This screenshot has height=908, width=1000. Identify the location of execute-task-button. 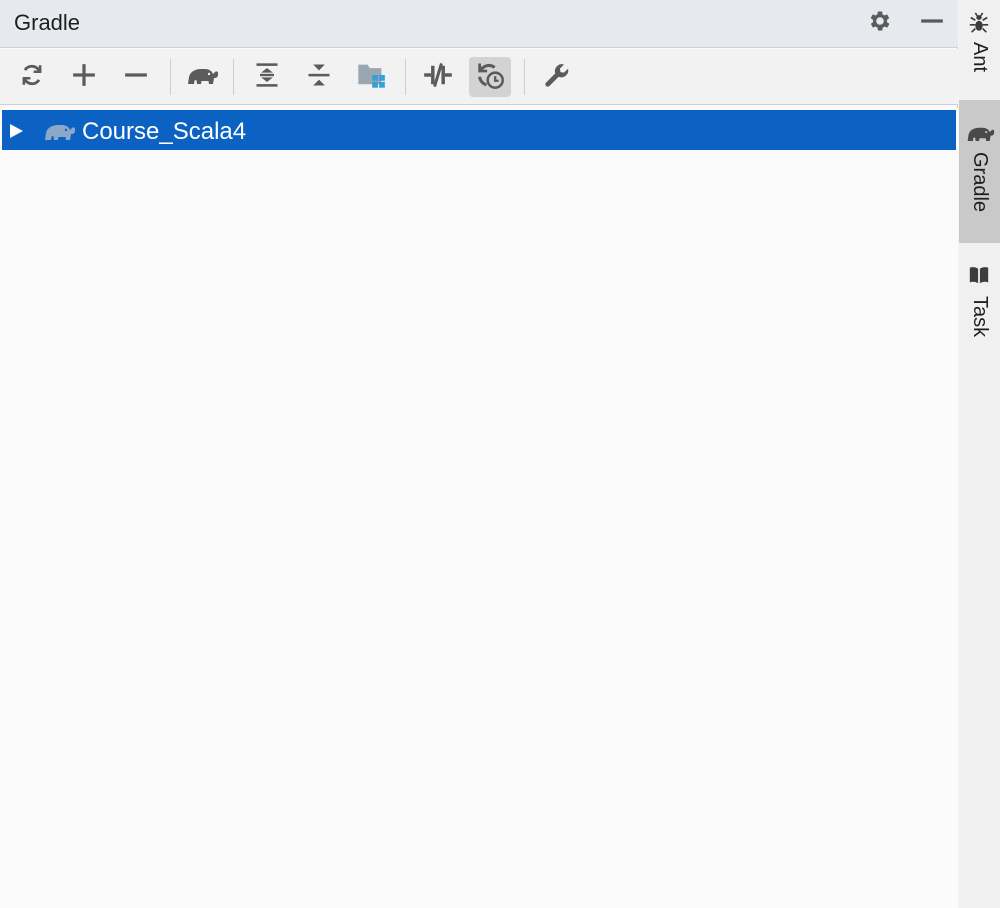
(202, 77).